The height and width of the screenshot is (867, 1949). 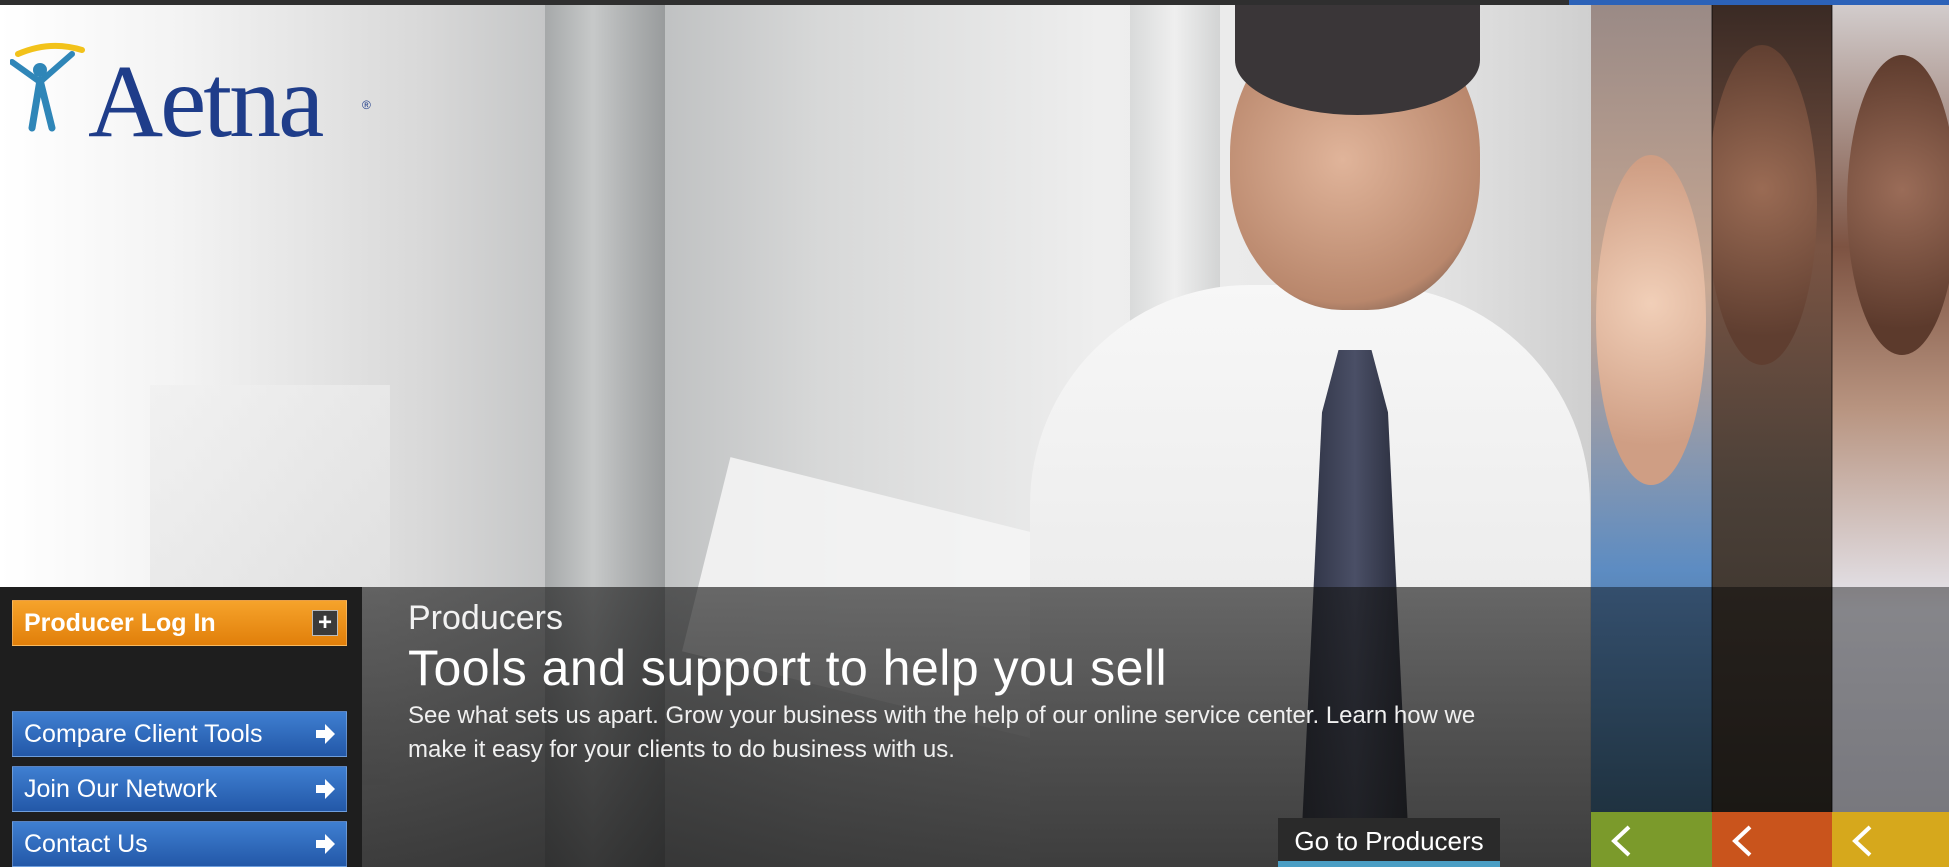 I want to click on nav-link-label: Compare Client Tools, so click(x=143, y=734).